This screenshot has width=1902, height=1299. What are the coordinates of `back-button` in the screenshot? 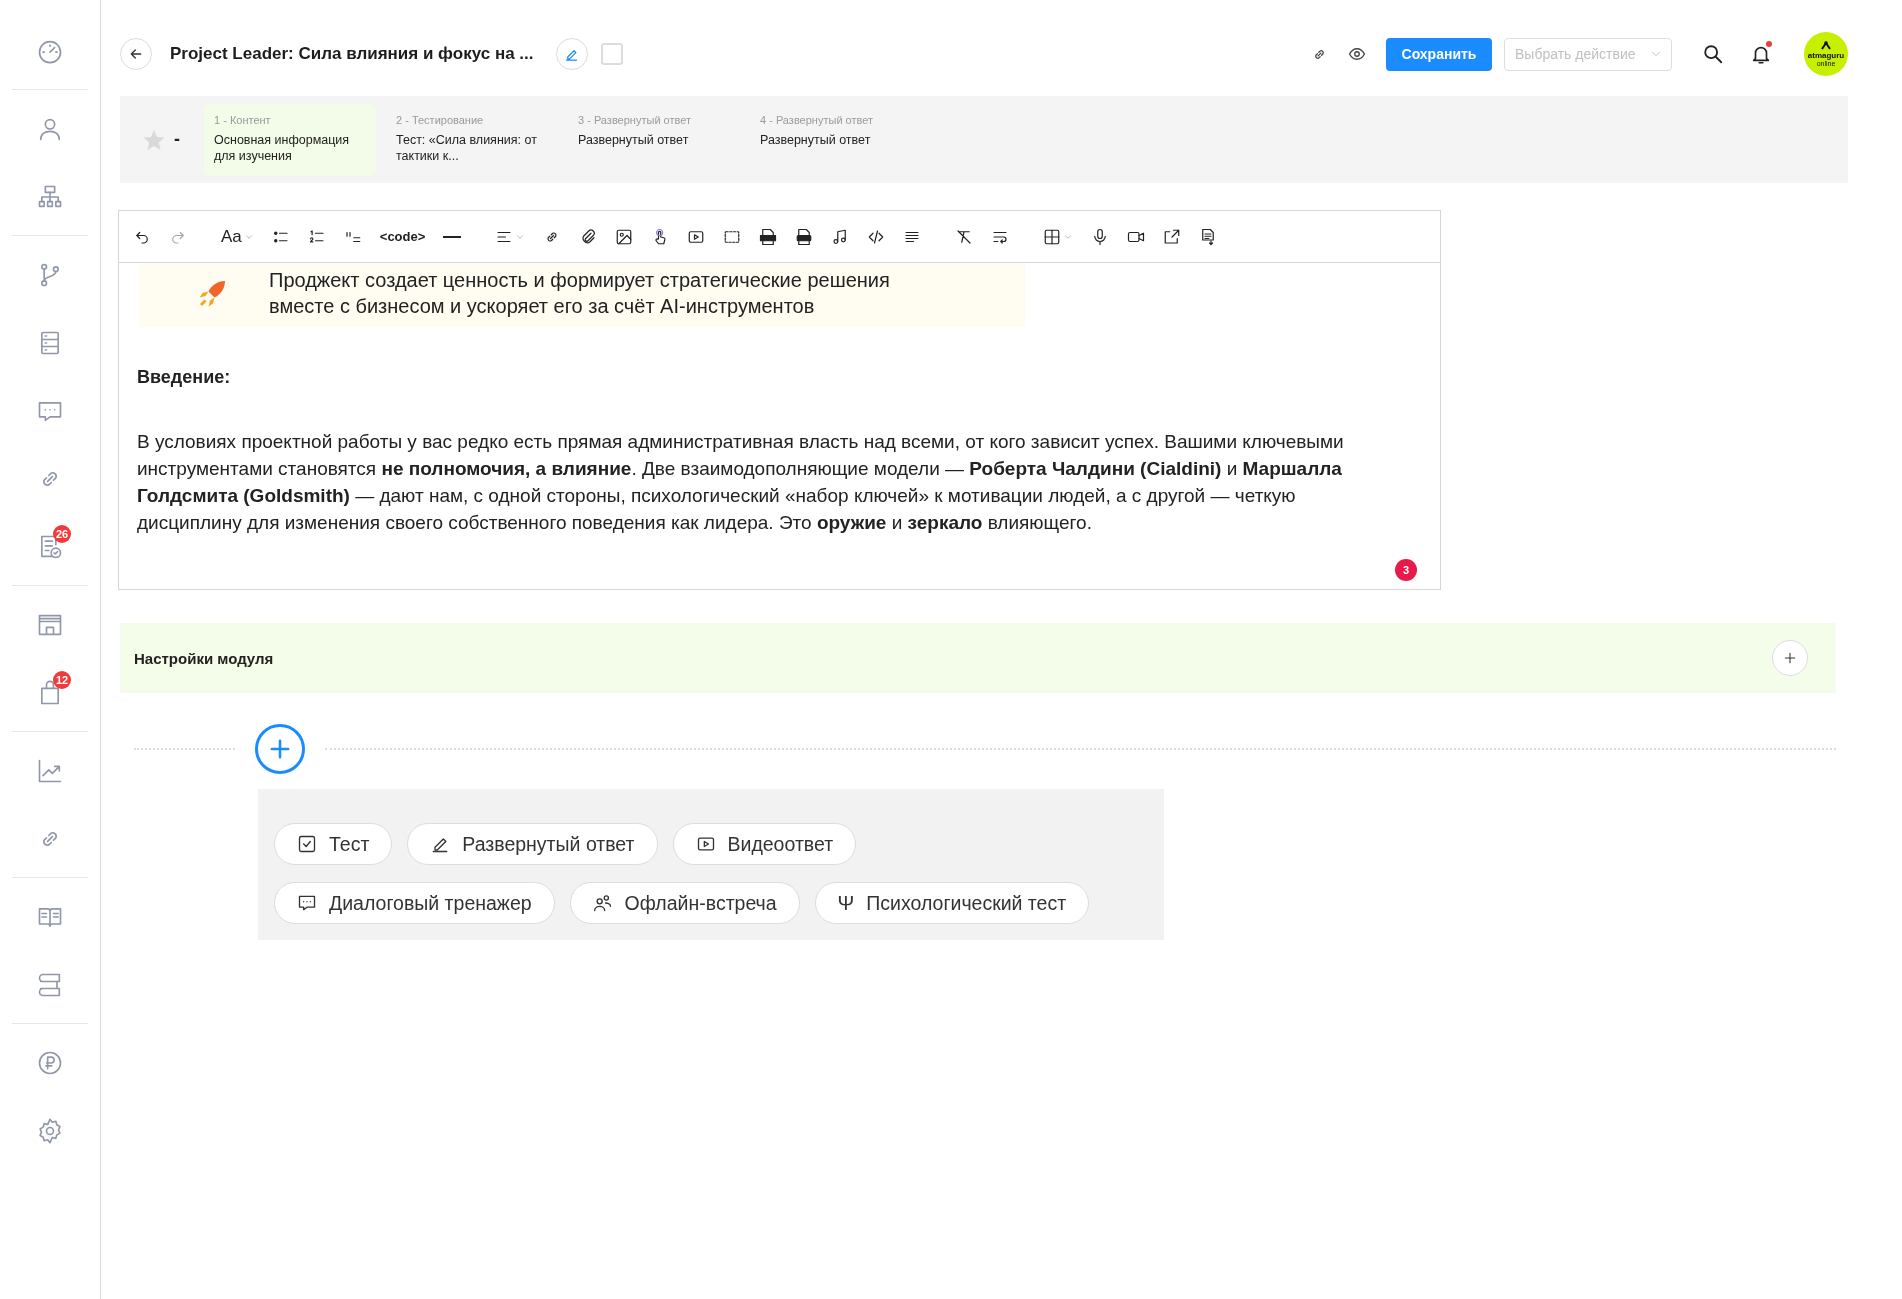 It's located at (136, 54).